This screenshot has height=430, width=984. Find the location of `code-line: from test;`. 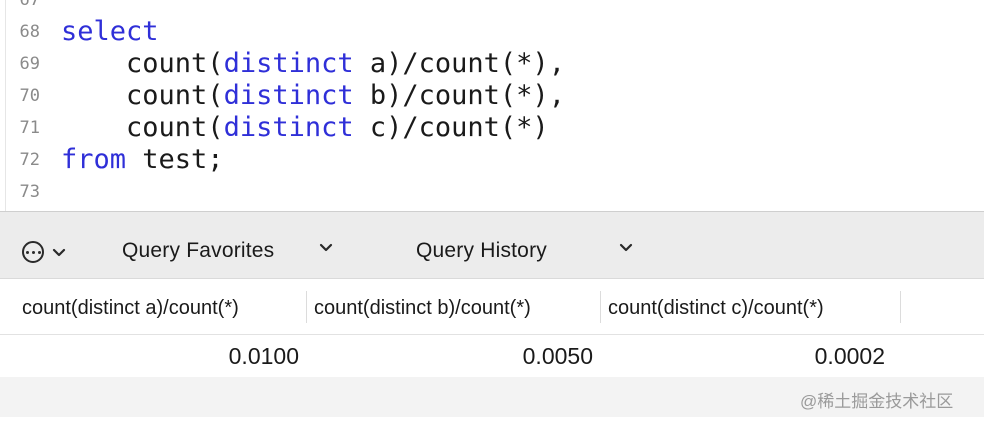

code-line: from test; is located at coordinates (142, 160).